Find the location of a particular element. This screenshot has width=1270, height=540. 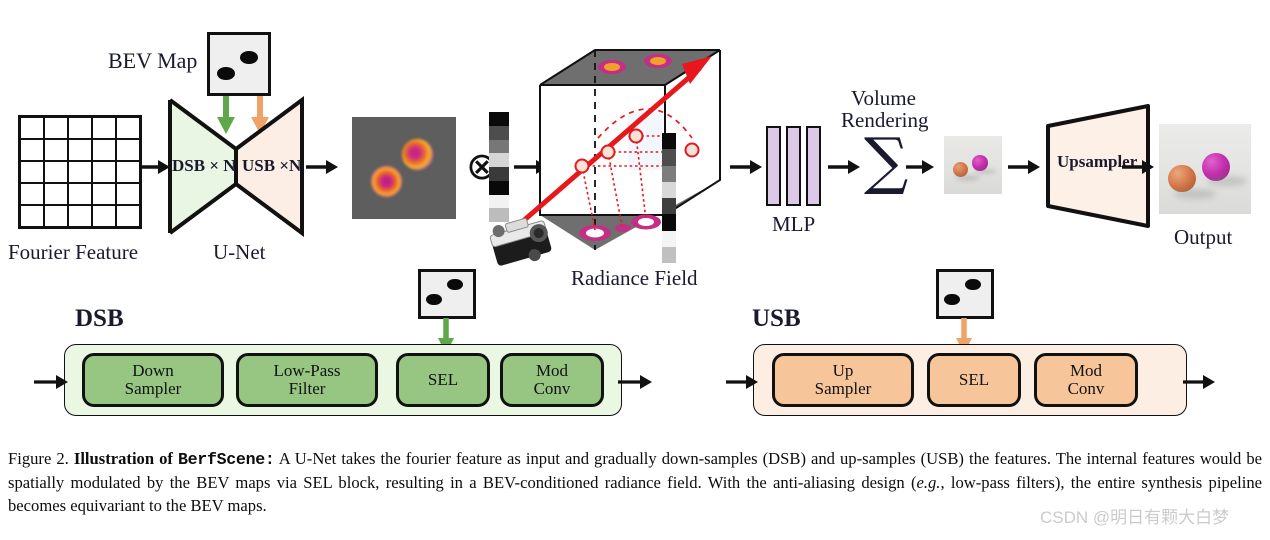

usb-stage-sel: SEL is located at coordinates (974, 380).